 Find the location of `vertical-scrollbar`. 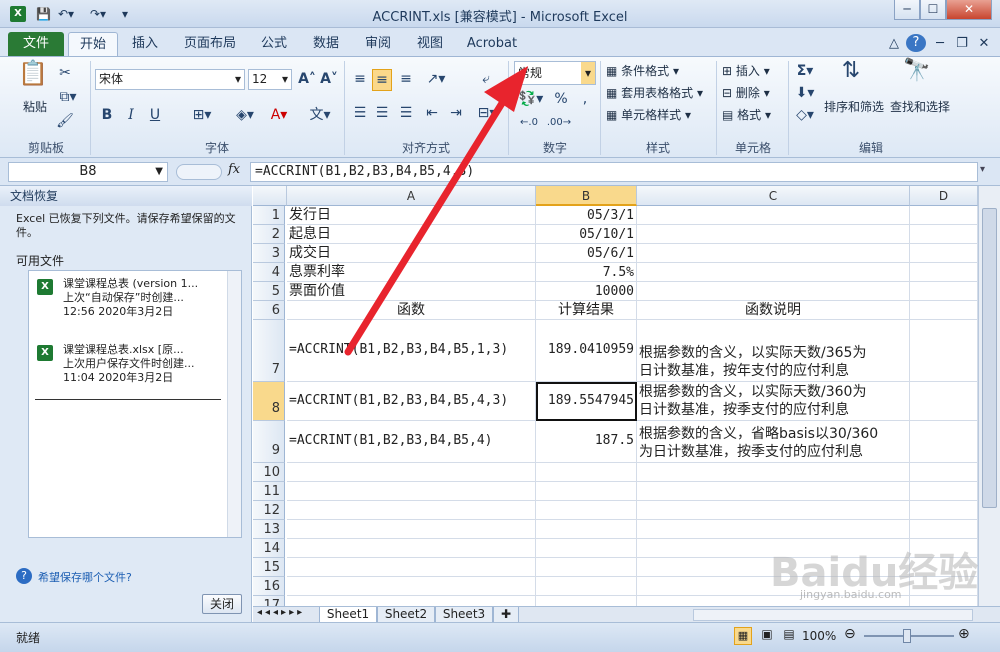

vertical-scrollbar is located at coordinates (989, 396).